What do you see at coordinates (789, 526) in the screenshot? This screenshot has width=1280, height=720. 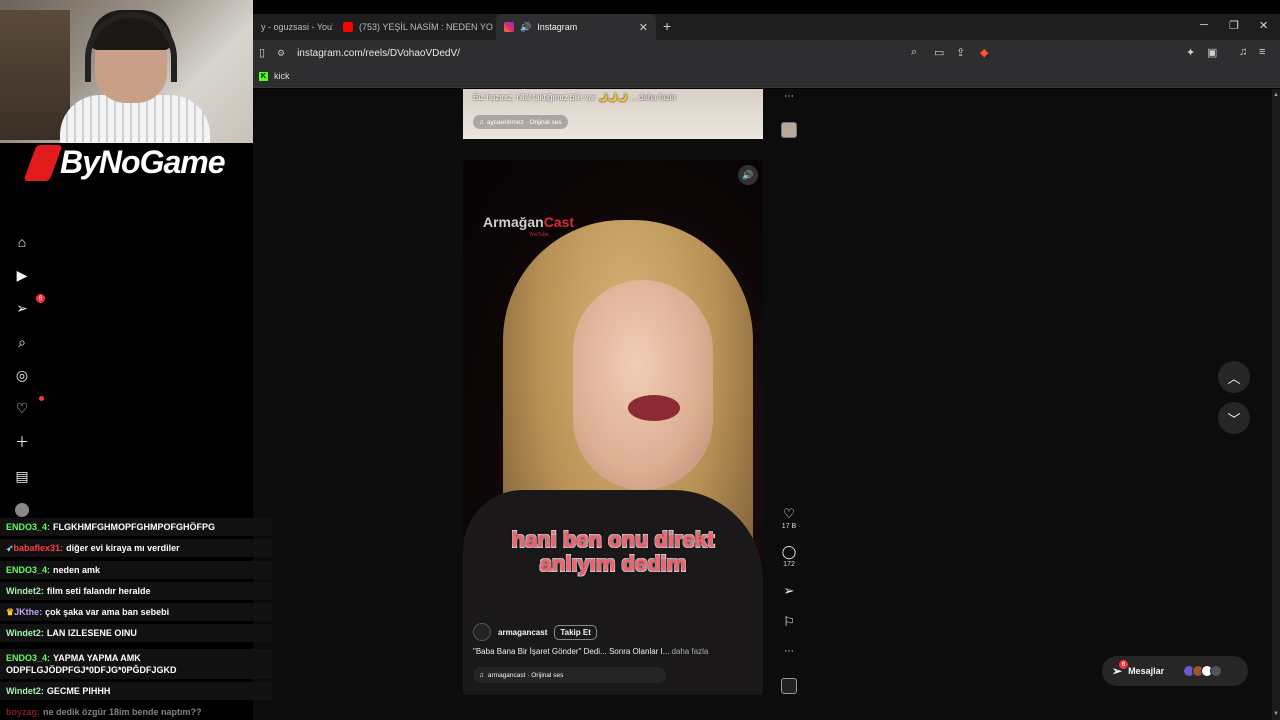 I see `like-count: 17 B` at bounding box center [789, 526].